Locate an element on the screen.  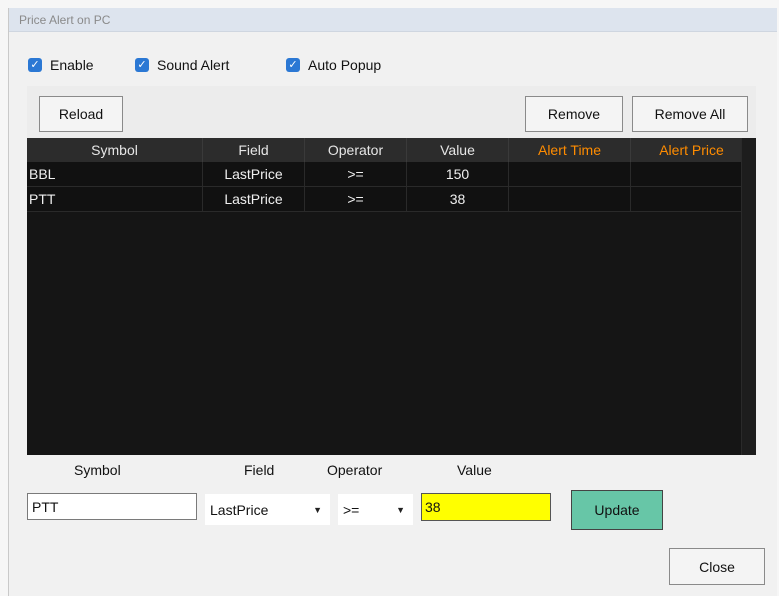
field-label: Field is located at coordinates (259, 470).